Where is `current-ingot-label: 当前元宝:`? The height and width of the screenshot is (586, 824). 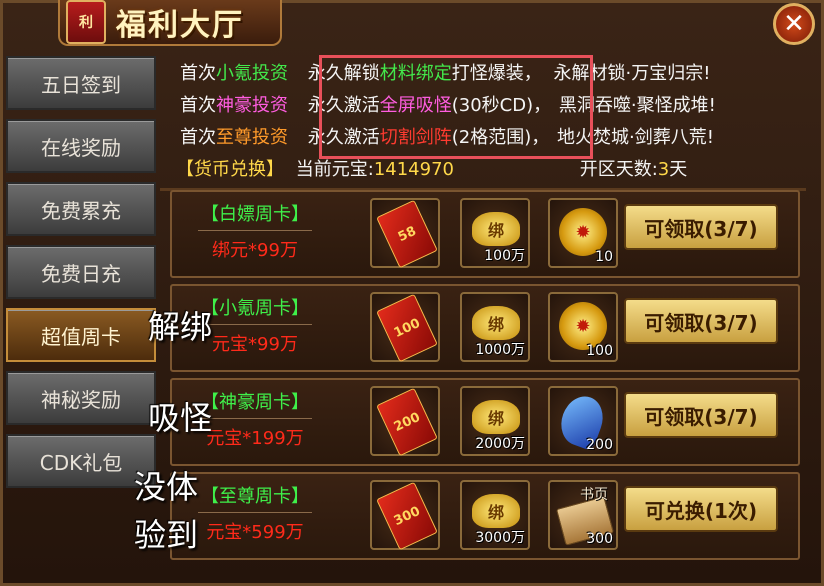
current-ingot-label: 当前元宝: is located at coordinates (334, 169).